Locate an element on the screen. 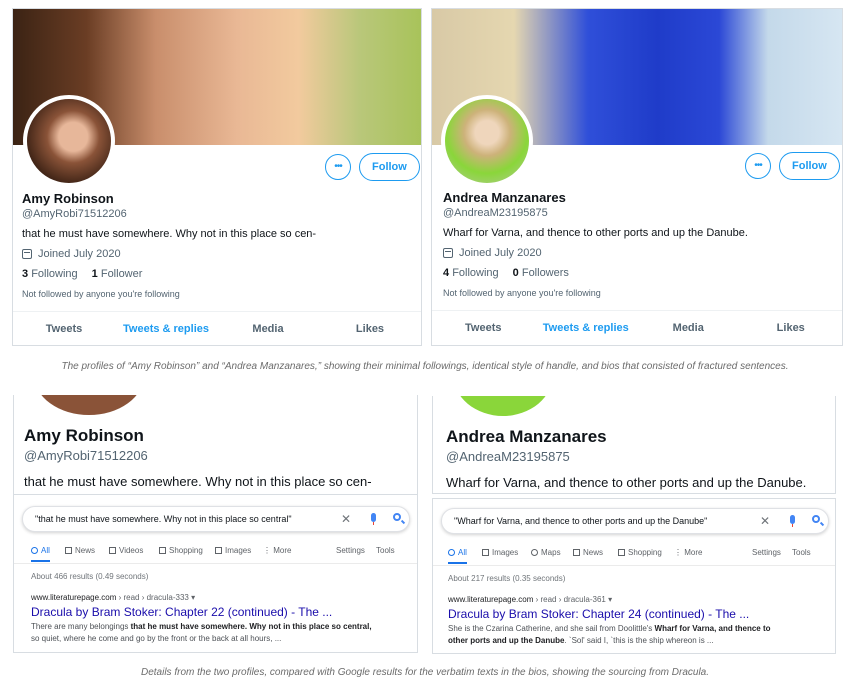 The image size is (850, 689). following-link: 4 Following is located at coordinates (471, 273).